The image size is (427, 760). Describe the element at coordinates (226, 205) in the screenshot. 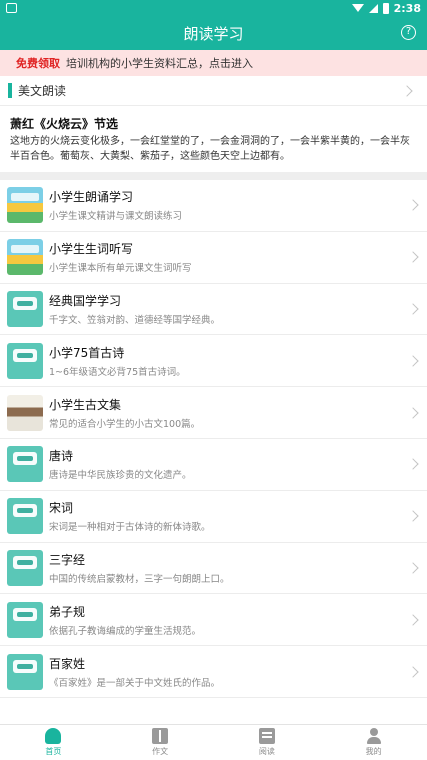

I see `item-text: 小学生朗诵学习小学生课文精讲与课文朗读练习` at that location.